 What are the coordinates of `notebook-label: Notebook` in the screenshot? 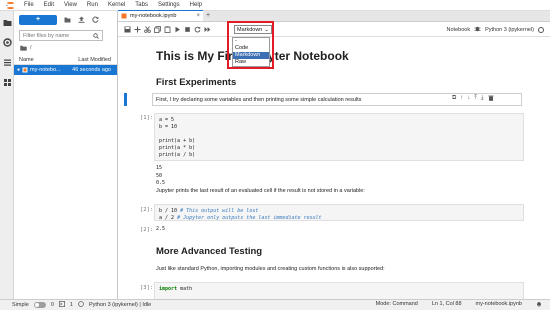 It's located at (459, 30).